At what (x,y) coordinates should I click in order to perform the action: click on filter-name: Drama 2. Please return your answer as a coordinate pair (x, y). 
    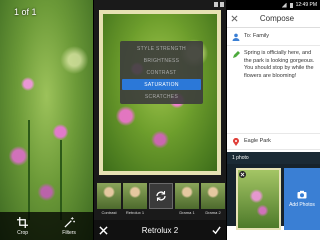
    Looking at the image, I should click on (213, 212).